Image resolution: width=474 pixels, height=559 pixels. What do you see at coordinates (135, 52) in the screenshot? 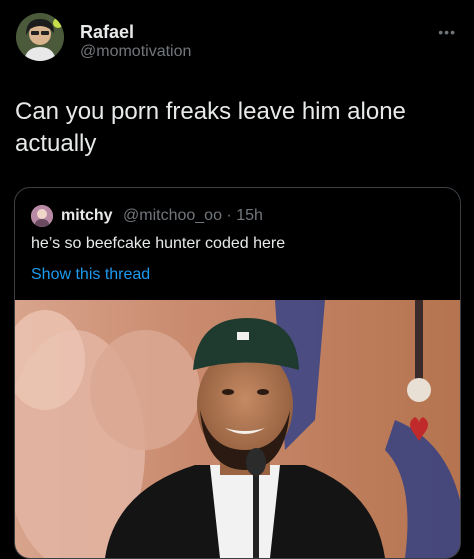
I see `author-handle: @momotivation` at bounding box center [135, 52].